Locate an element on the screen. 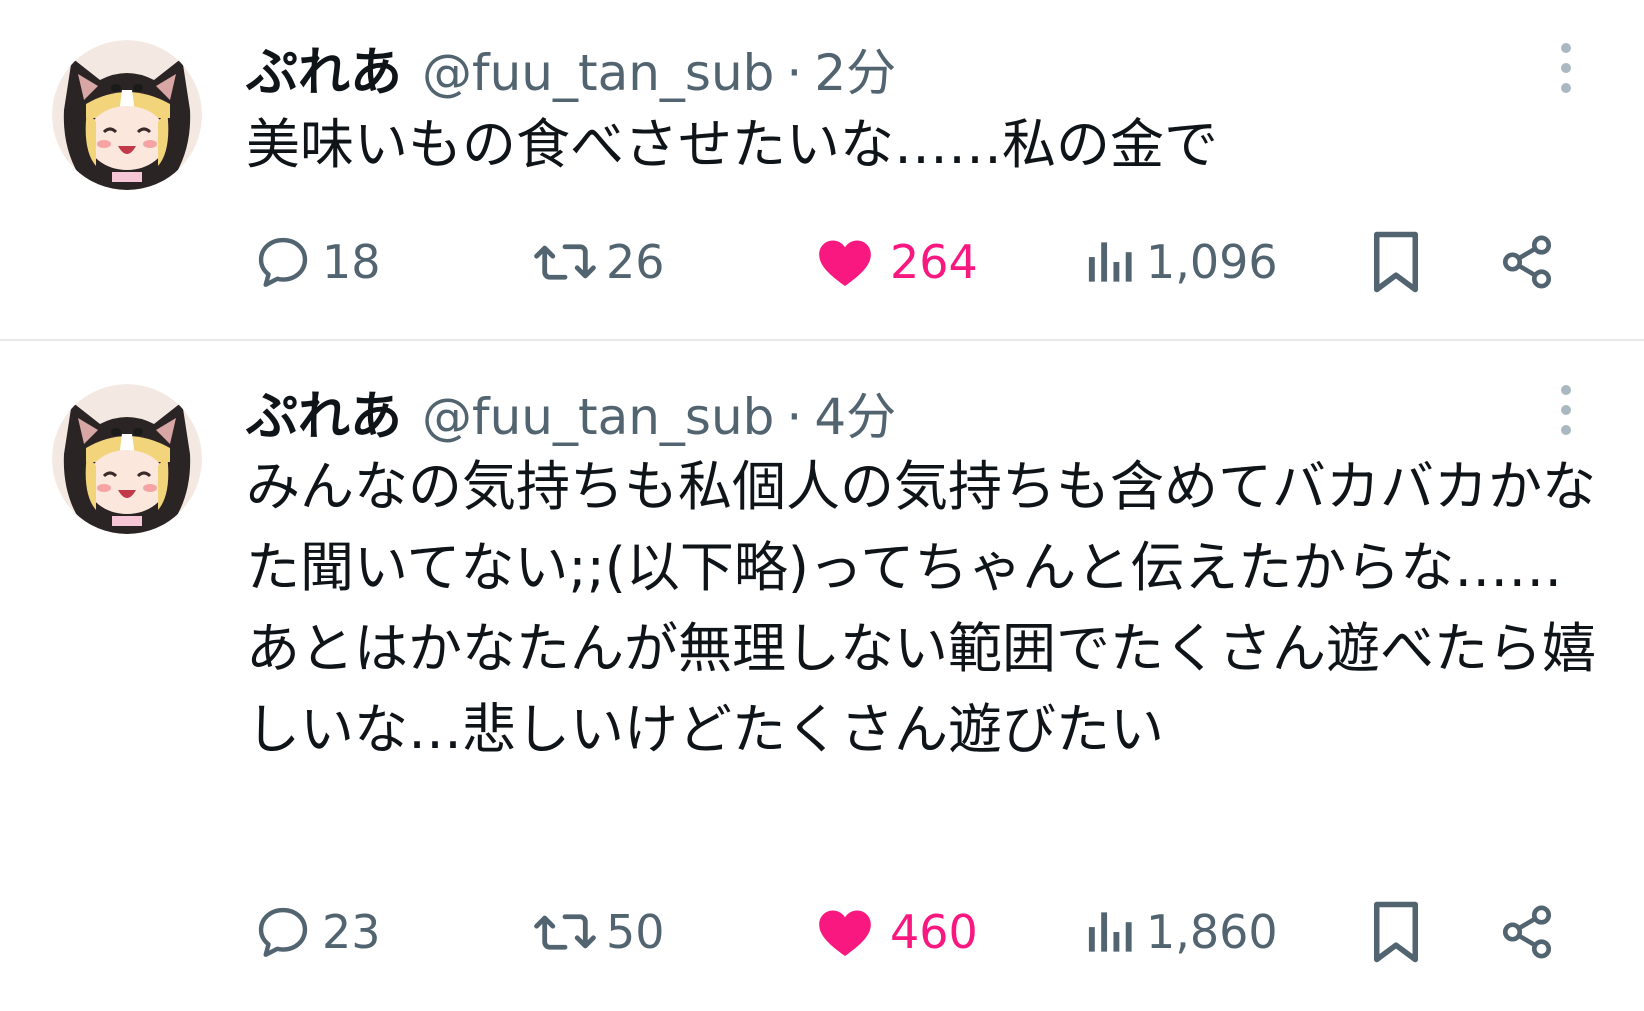 This screenshot has width=1644, height=1011. view-count: 1,860 is located at coordinates (1212, 932).